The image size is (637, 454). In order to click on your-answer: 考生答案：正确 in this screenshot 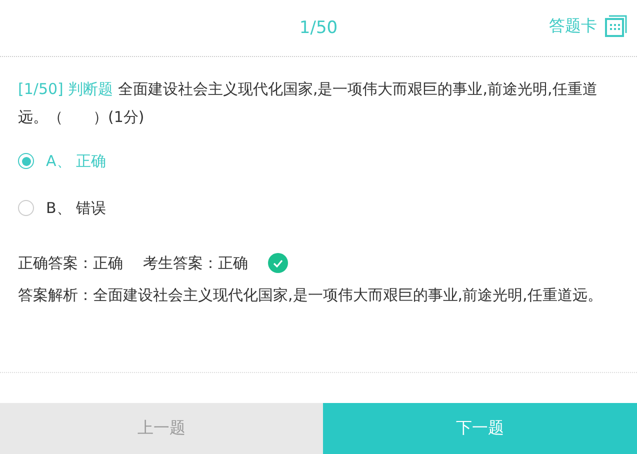, I will do `click(195, 263)`.